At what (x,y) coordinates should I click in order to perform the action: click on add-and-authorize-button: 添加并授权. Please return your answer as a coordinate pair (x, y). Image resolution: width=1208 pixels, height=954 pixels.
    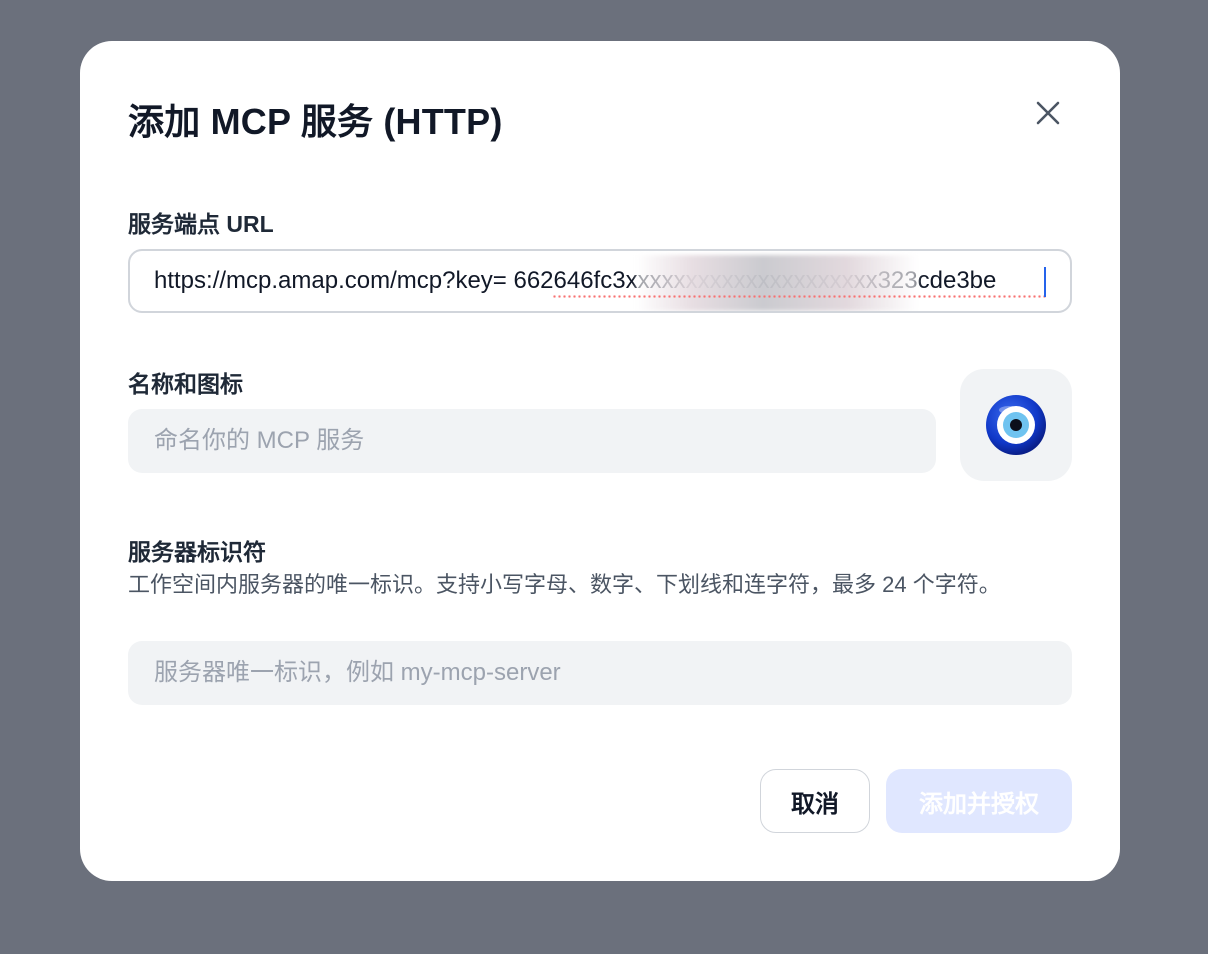
    Looking at the image, I should click on (979, 801).